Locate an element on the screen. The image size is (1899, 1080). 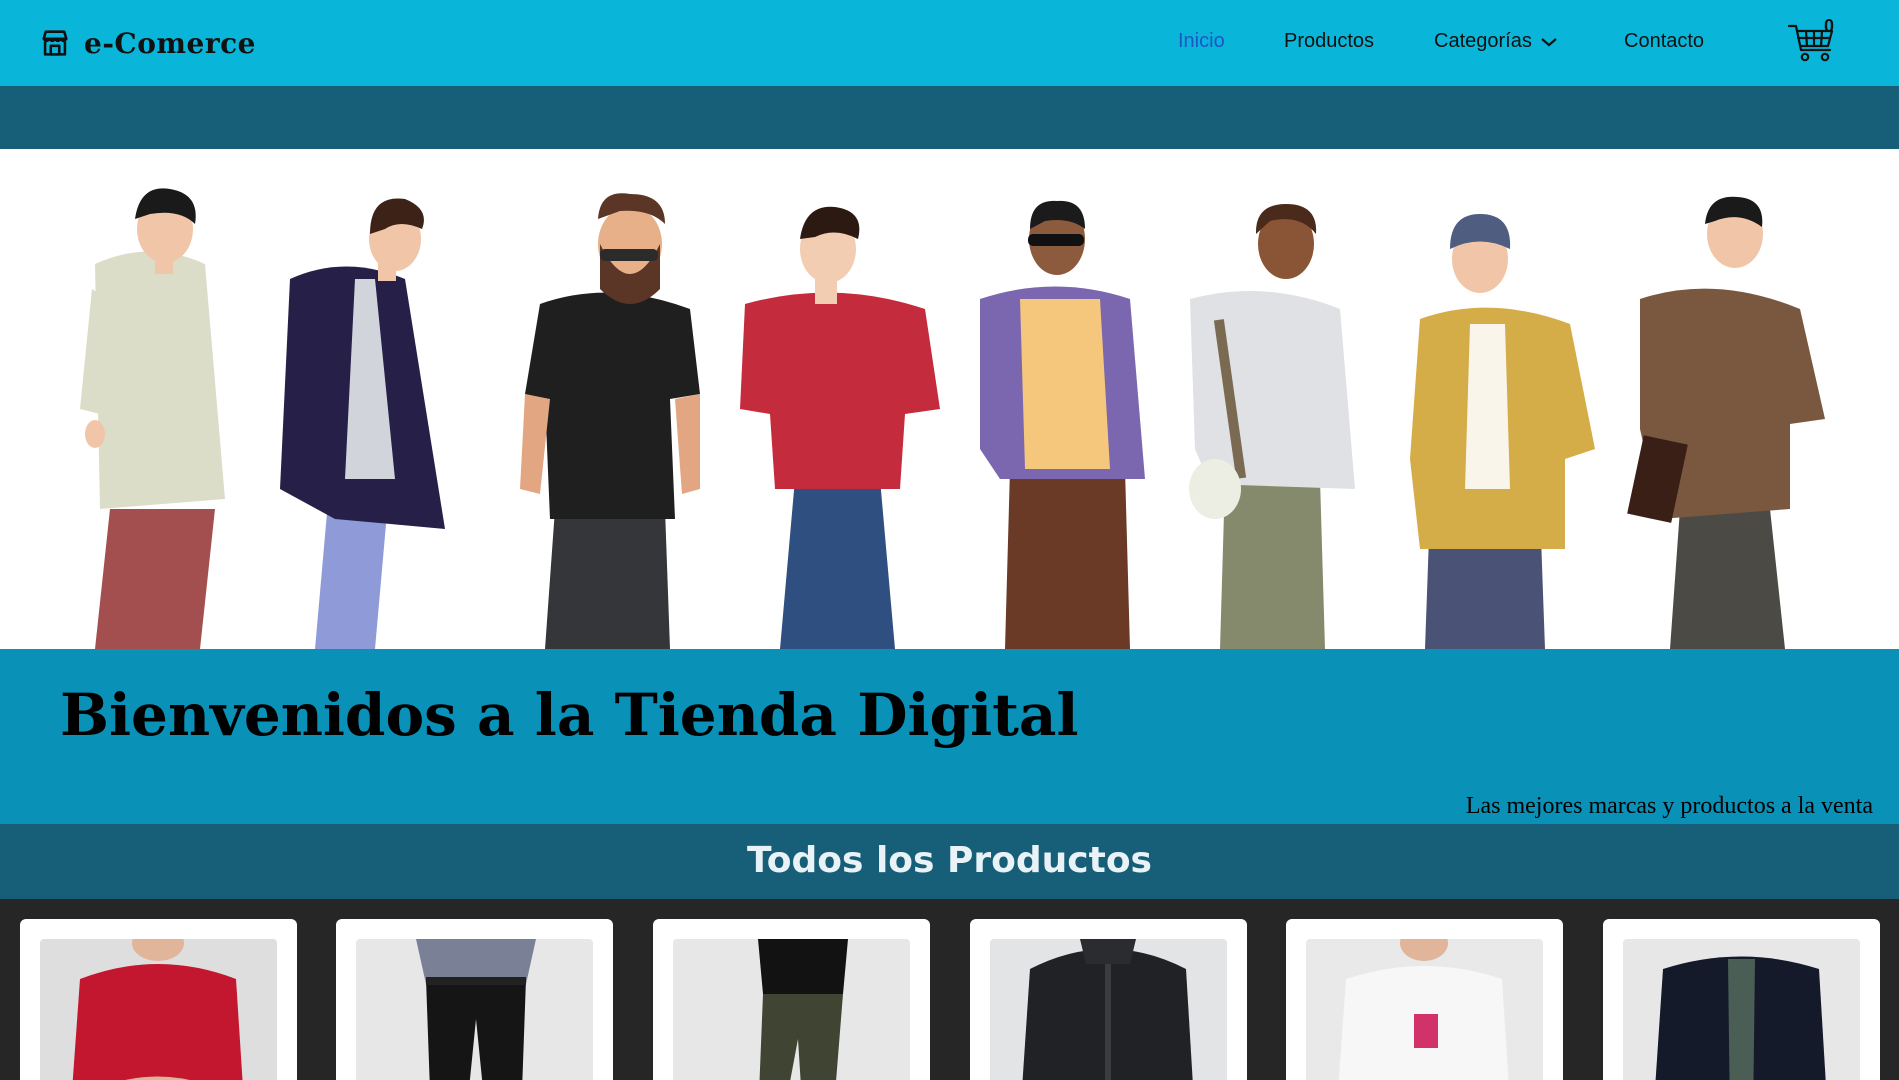
sub-banner is located at coordinates (949, 117).